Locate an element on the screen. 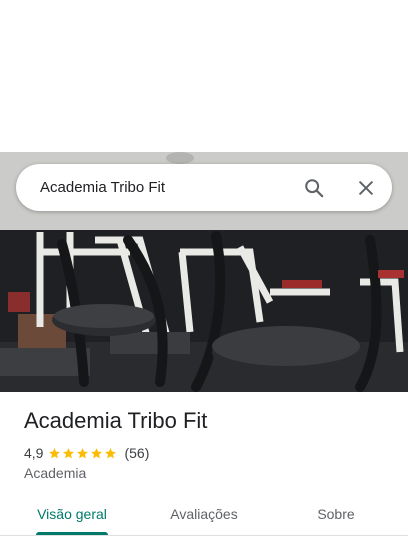 Image resolution: width=408 pixels, height=544 pixels. tab-overview: Visão geral is located at coordinates (72, 514).